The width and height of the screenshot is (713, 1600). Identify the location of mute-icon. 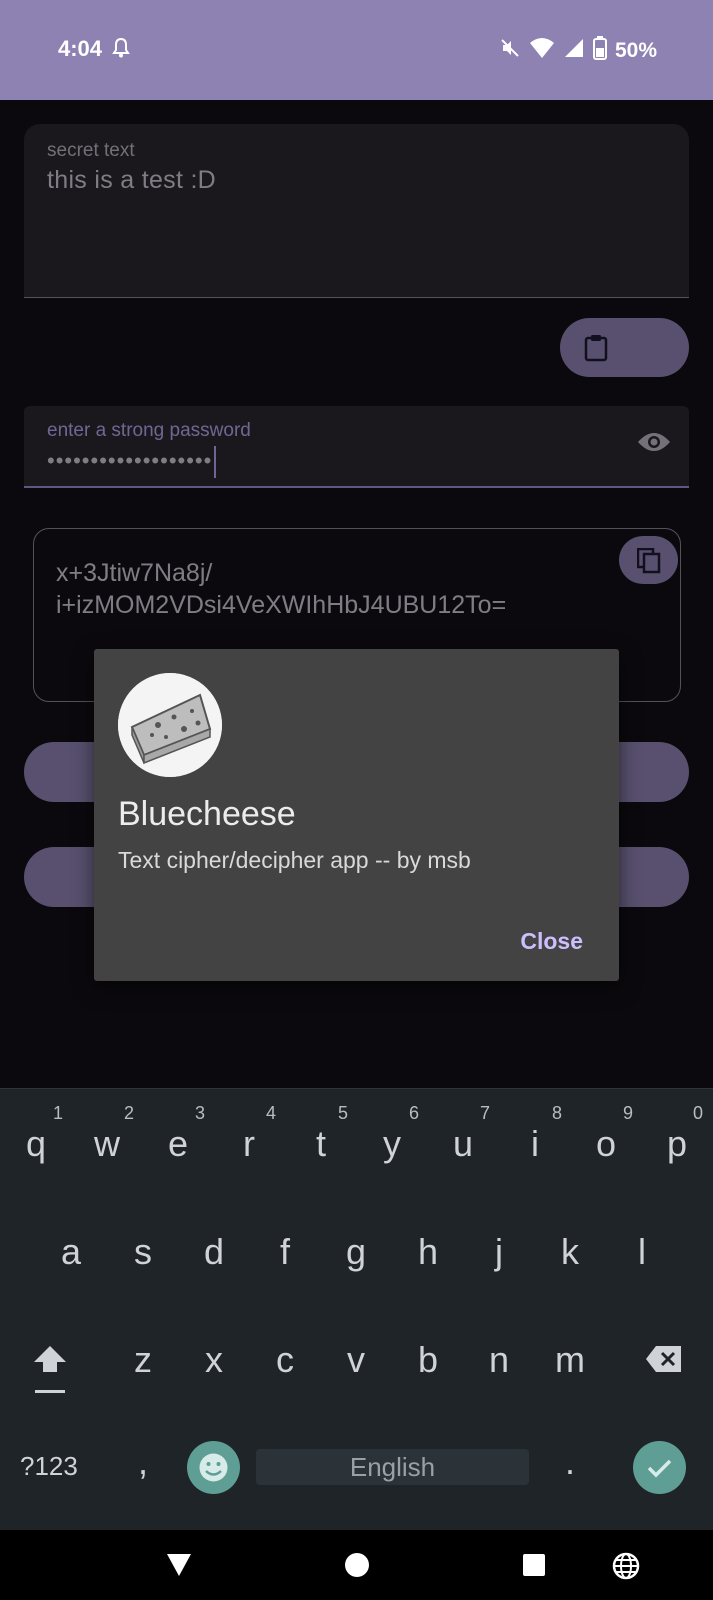
(510, 51).